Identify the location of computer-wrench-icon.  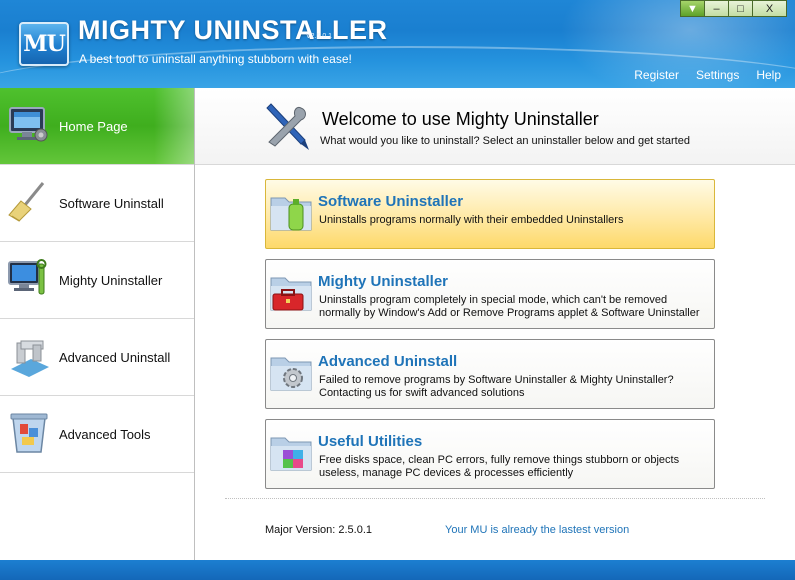
(27, 277).